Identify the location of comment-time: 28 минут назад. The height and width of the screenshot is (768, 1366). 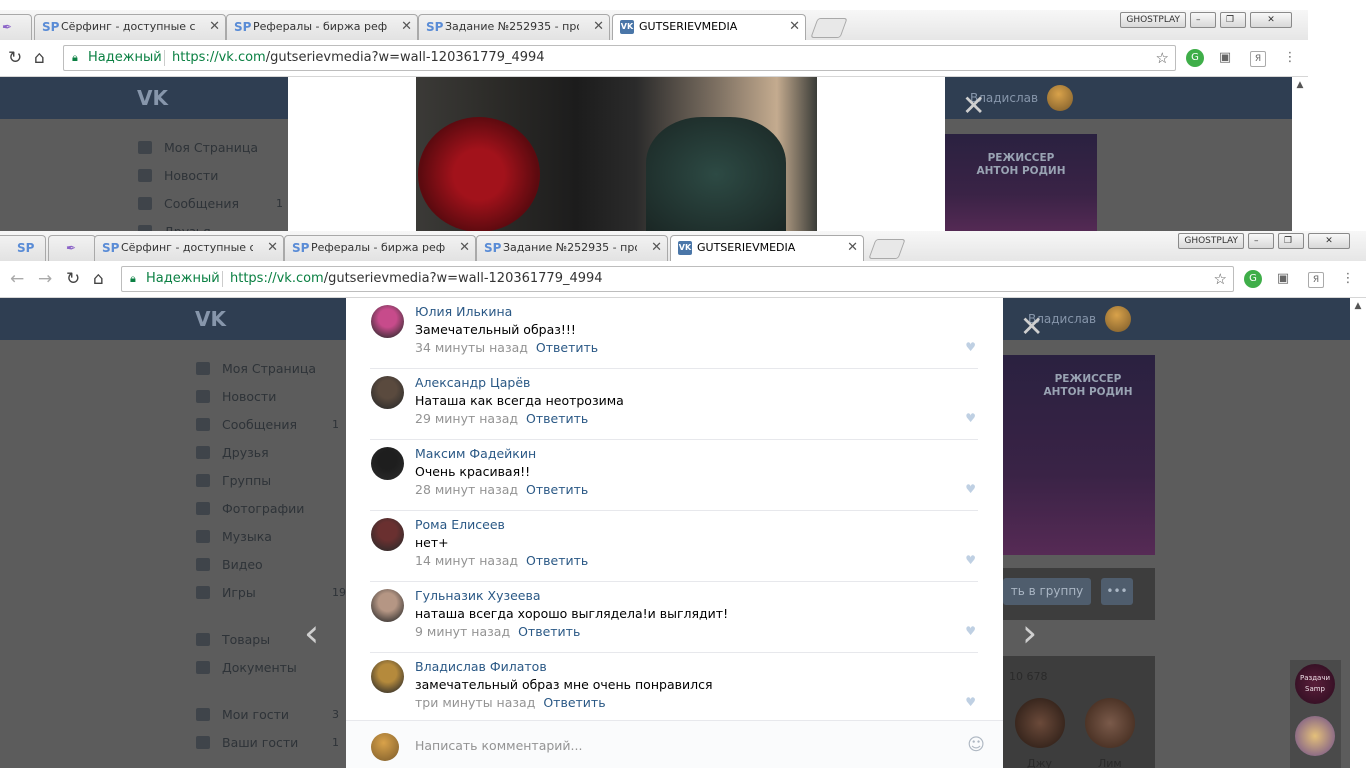
(466, 489).